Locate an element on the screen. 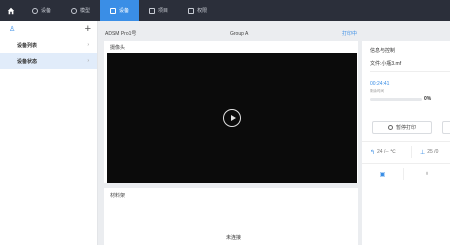 The image size is (450, 245). add-icon: + is located at coordinates (88, 29).